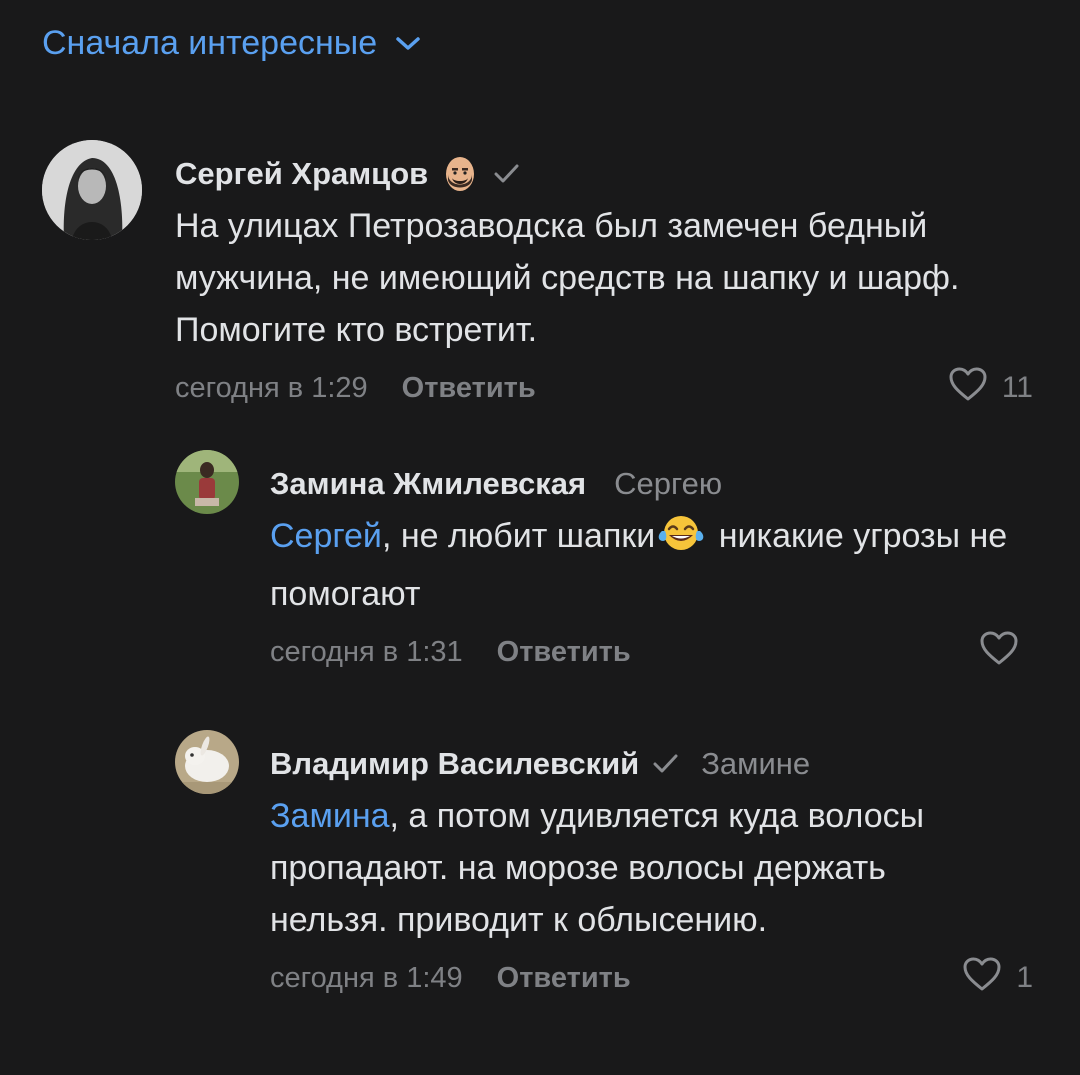  Describe the element at coordinates (366, 977) in the screenshot. I see `comment-time: сегодня в 1:49` at that location.